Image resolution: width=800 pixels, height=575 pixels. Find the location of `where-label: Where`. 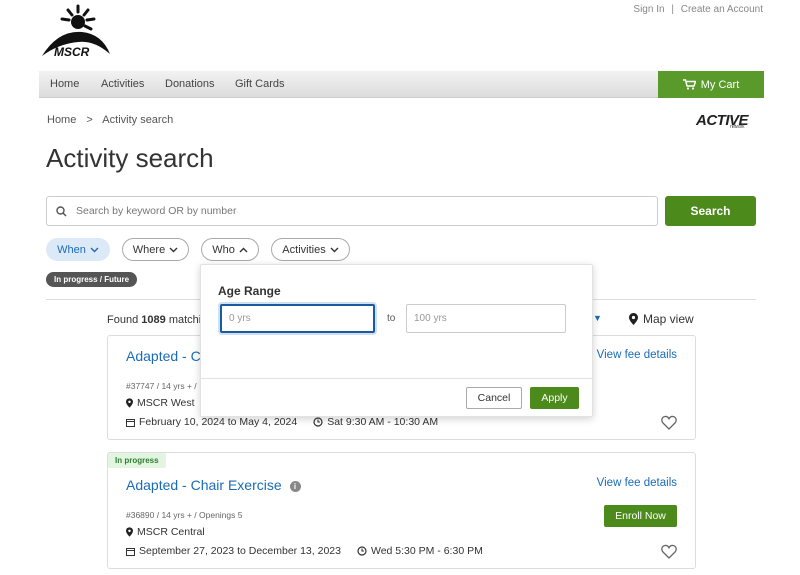

where-label: Where is located at coordinates (149, 249).